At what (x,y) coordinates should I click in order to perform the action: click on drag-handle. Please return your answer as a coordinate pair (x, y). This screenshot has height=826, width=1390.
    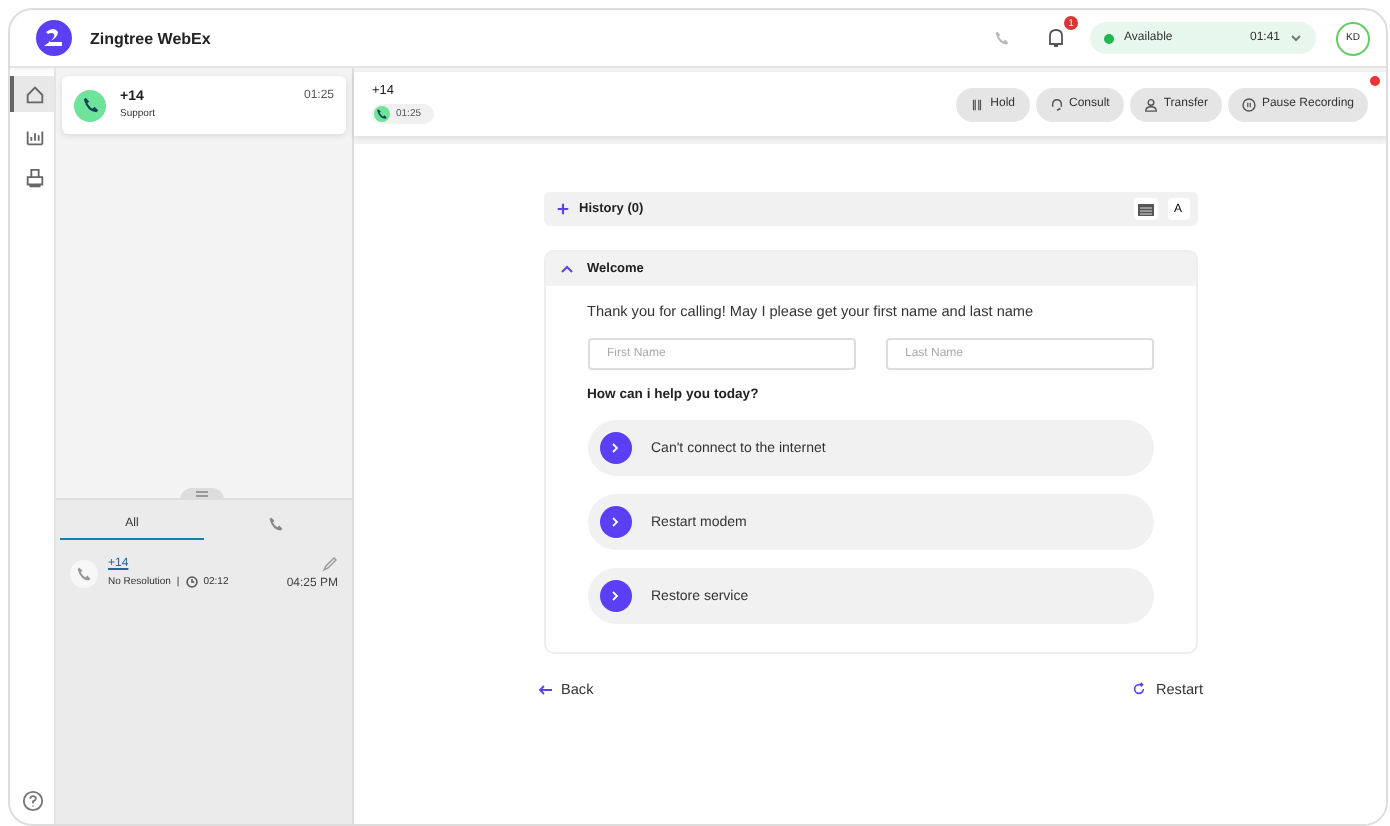
    Looking at the image, I should click on (202, 494).